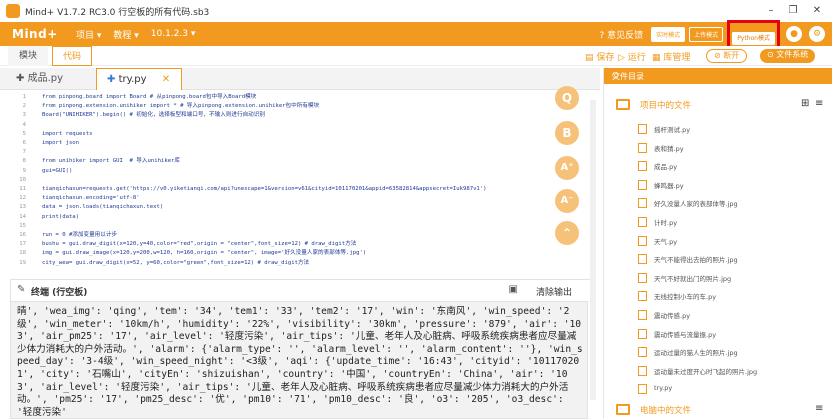  What do you see at coordinates (24, 124) in the screenshot?
I see `line-number: 4` at bounding box center [24, 124].